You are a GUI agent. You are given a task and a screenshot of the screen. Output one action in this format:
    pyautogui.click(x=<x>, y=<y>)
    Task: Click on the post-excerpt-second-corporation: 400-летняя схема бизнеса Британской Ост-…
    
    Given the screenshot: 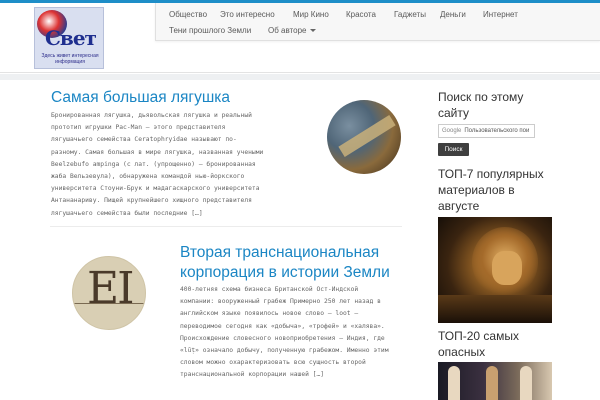 What is the action you would take?
    pyautogui.click(x=302, y=333)
    